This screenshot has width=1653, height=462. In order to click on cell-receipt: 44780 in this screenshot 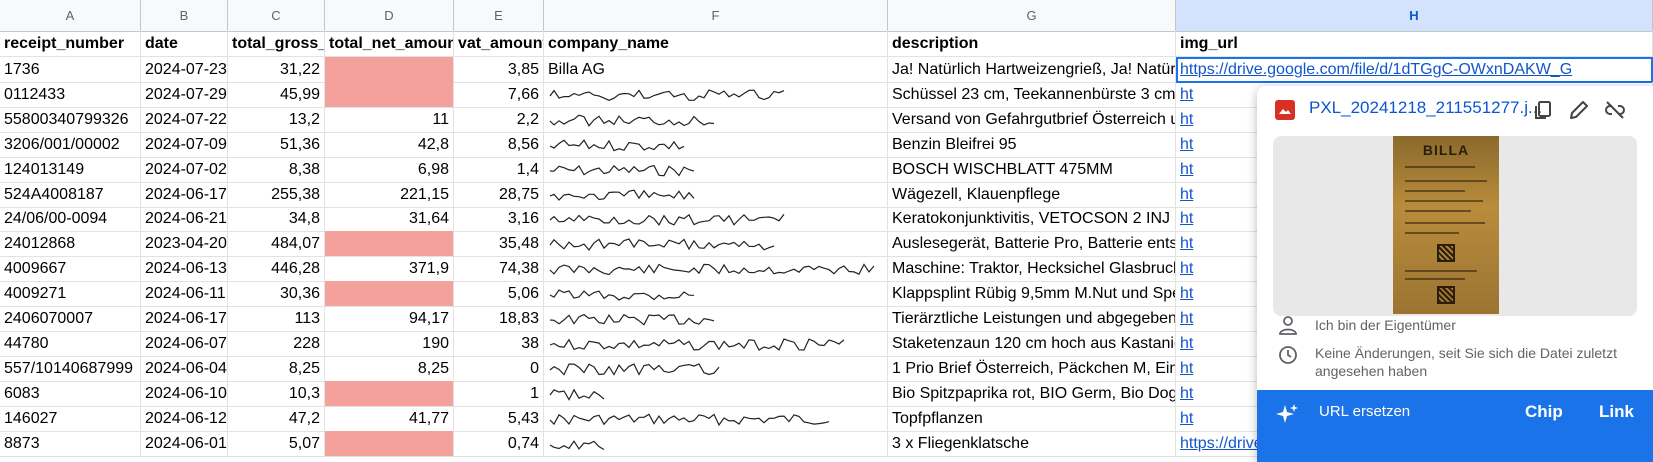, I will do `click(70, 343)`.